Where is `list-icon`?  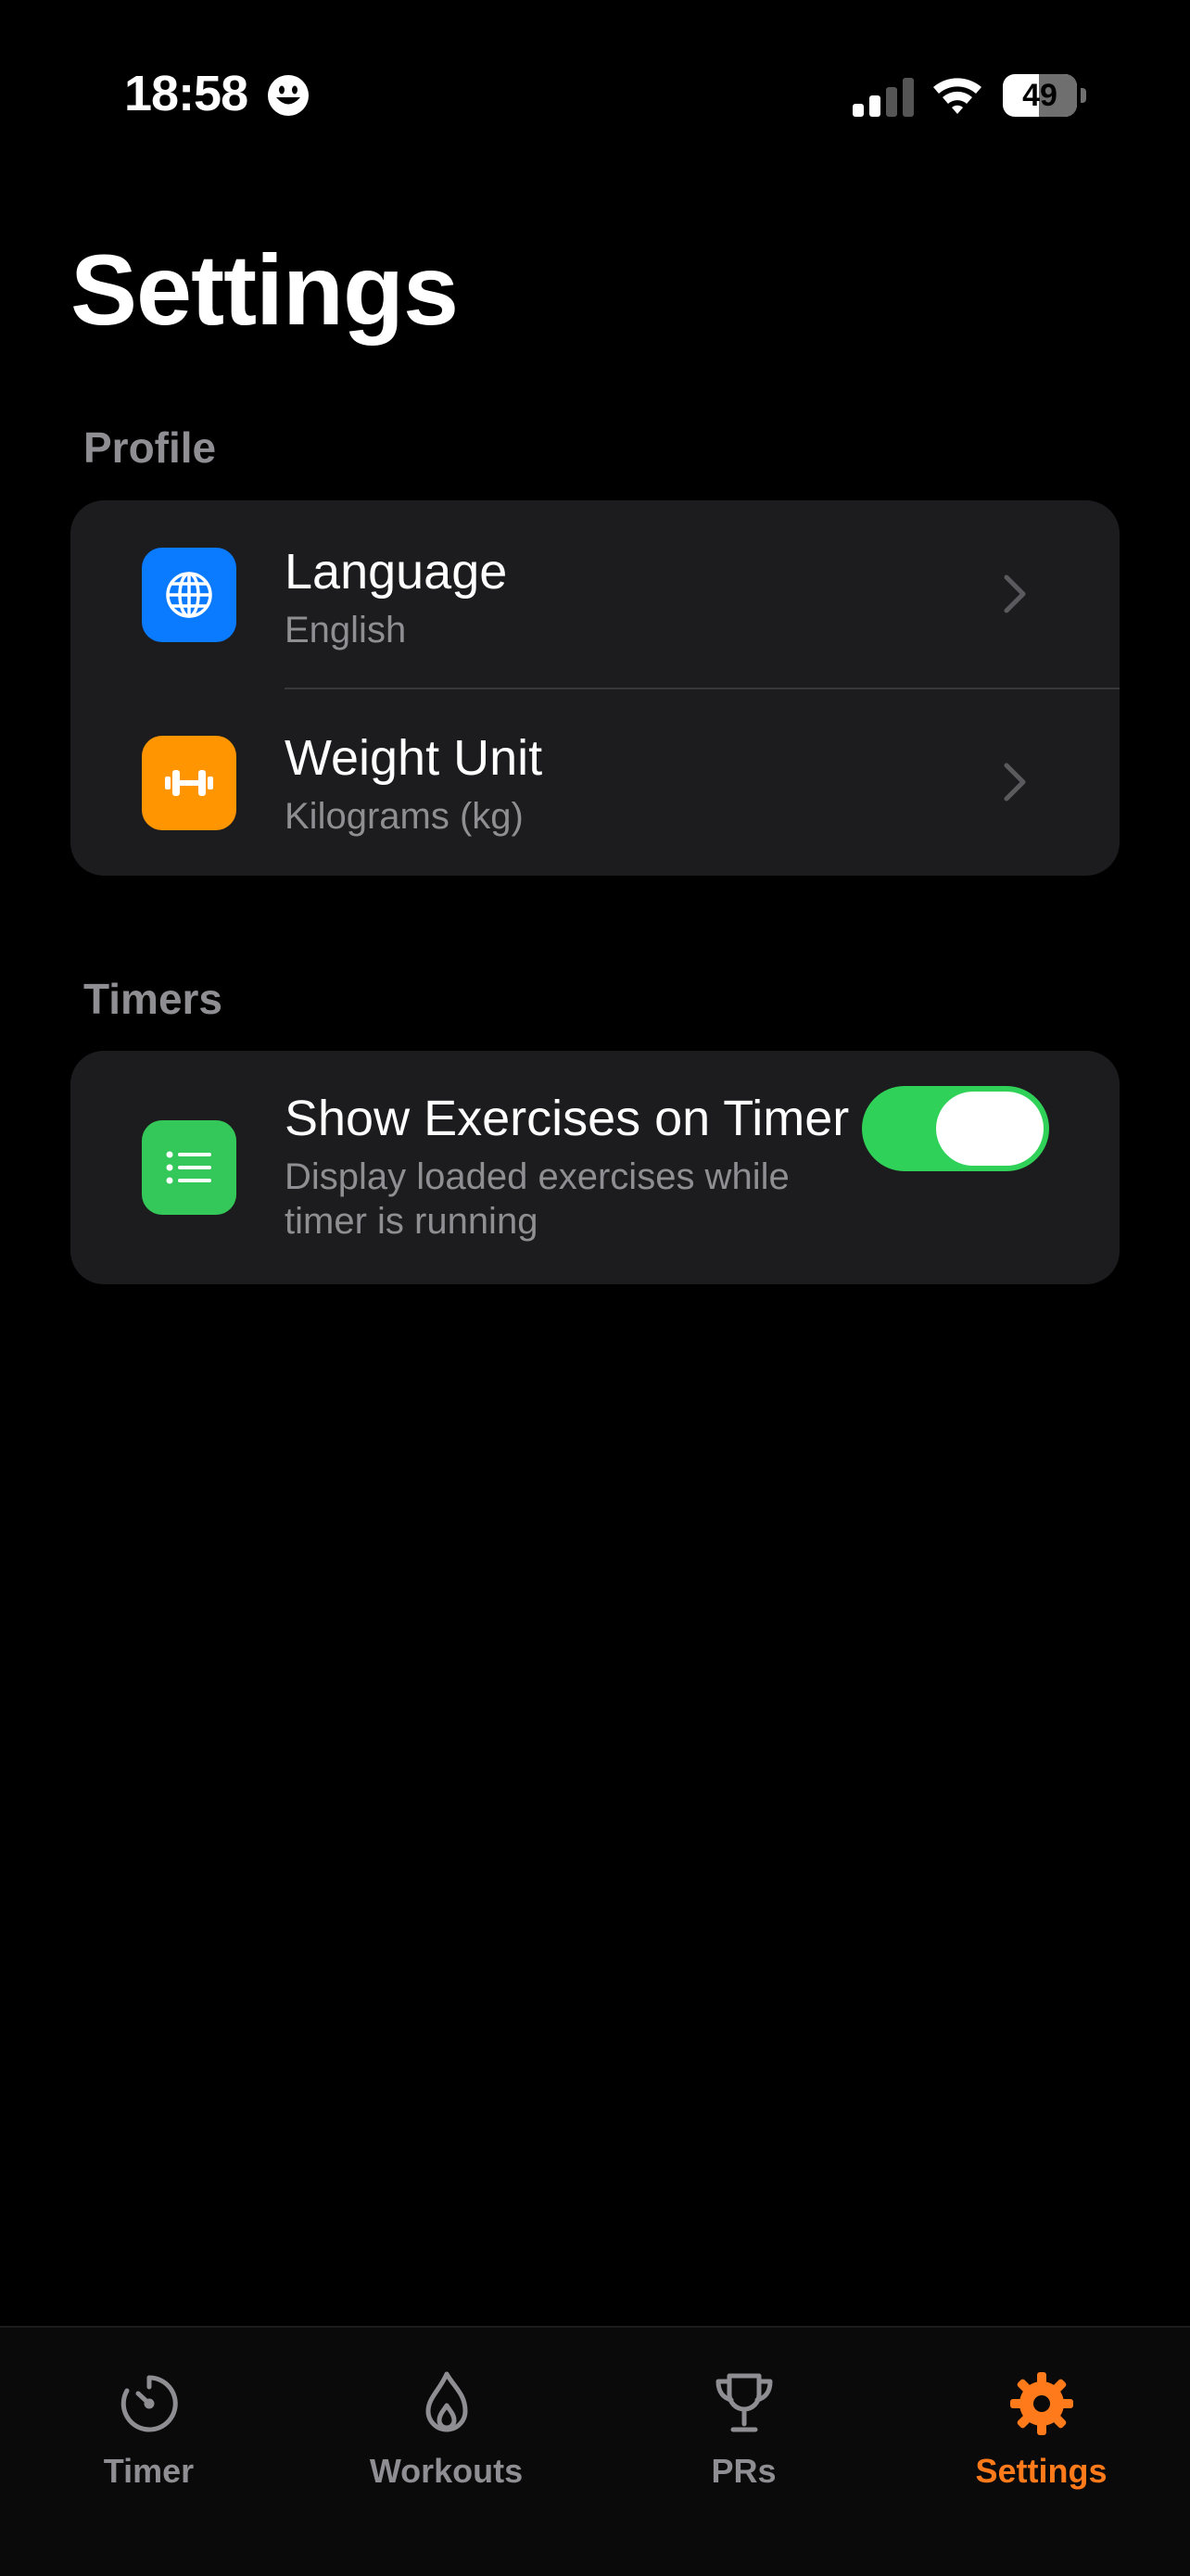 list-icon is located at coordinates (188, 1167).